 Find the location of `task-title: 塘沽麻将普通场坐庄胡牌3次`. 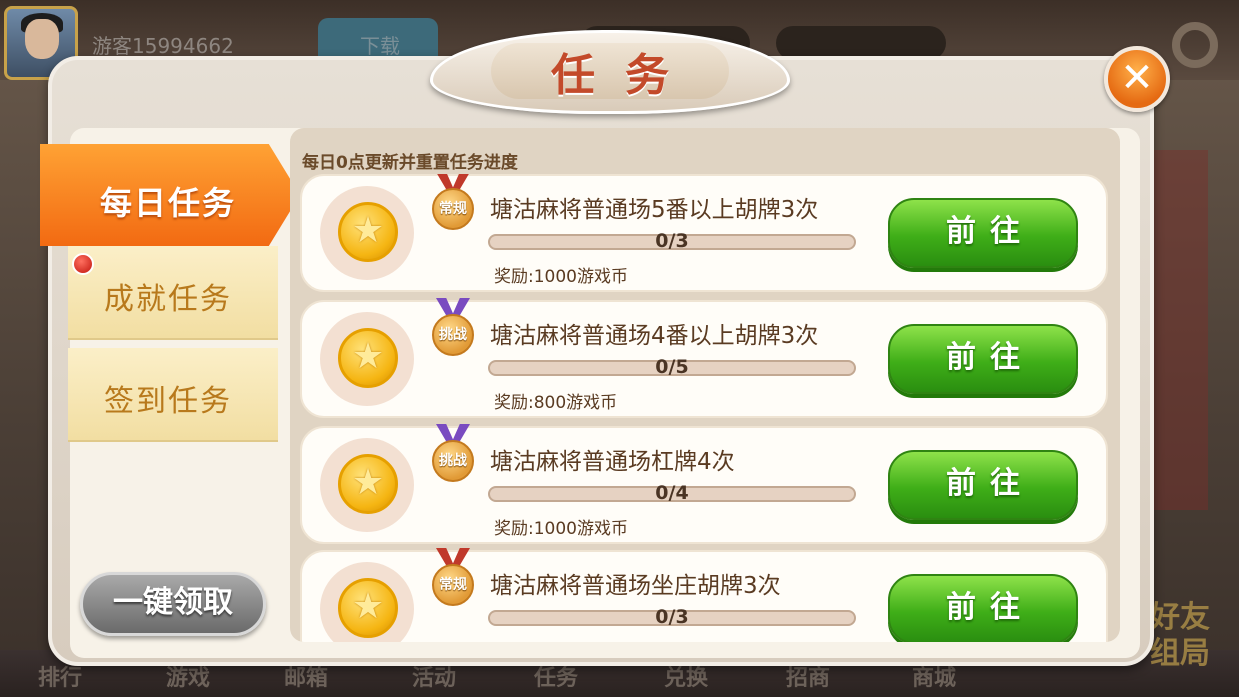

task-title: 塘沽麻将普通场坐庄胡牌3次 is located at coordinates (635, 586).